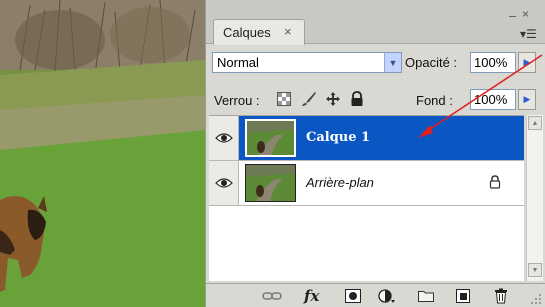 Image resolution: width=545 pixels, height=307 pixels. I want to click on trash-icon, so click(501, 296).